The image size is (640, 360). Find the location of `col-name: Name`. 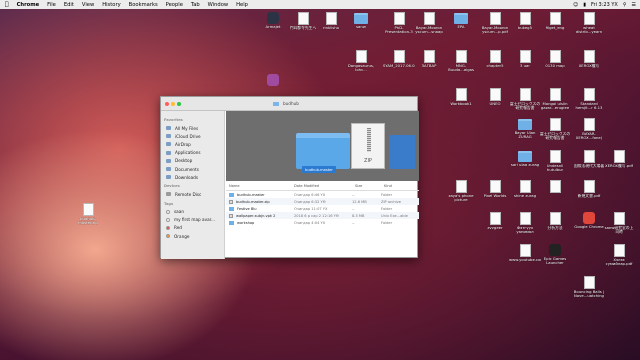

col-name: Name is located at coordinates (258, 187).